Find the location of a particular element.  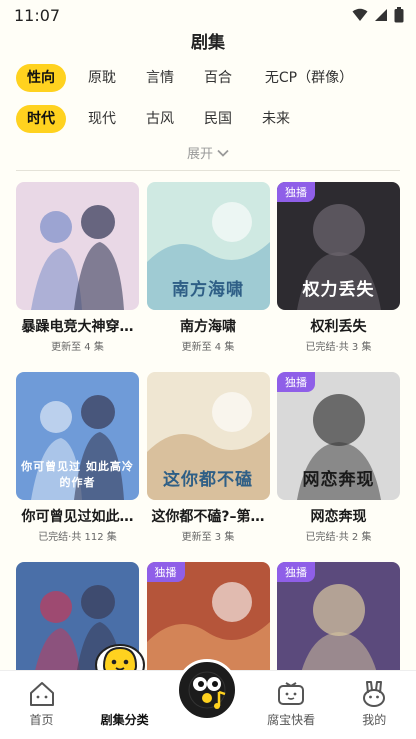

nav-item-0: 首页 is located at coordinates (41, 704).